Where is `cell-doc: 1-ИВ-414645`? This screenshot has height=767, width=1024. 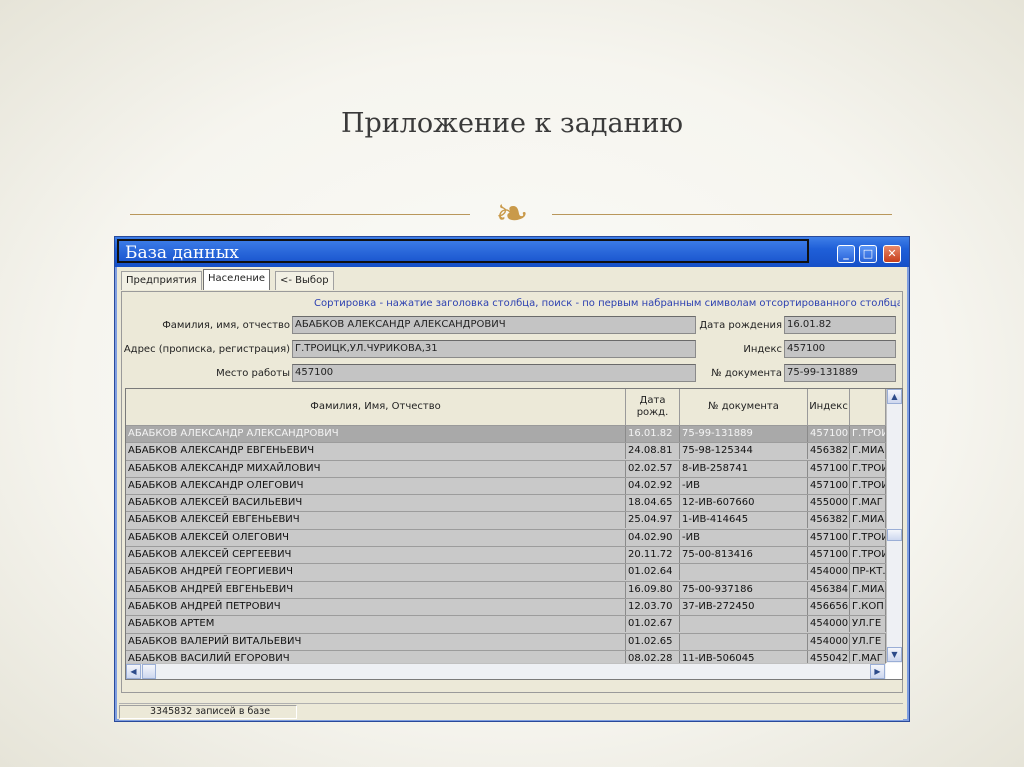
cell-doc: 1-ИВ-414645 is located at coordinates (744, 520).